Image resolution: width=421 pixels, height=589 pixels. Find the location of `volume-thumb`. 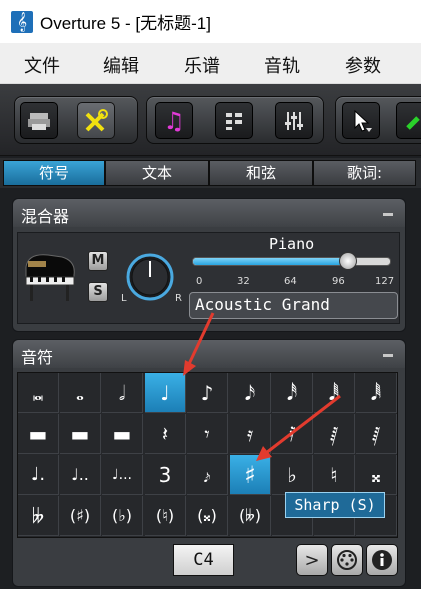

volume-thumb is located at coordinates (348, 261).